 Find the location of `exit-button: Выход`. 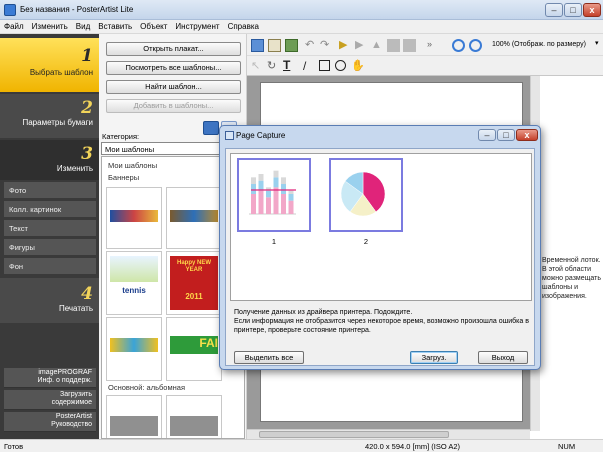

exit-button: Выход is located at coordinates (503, 357).